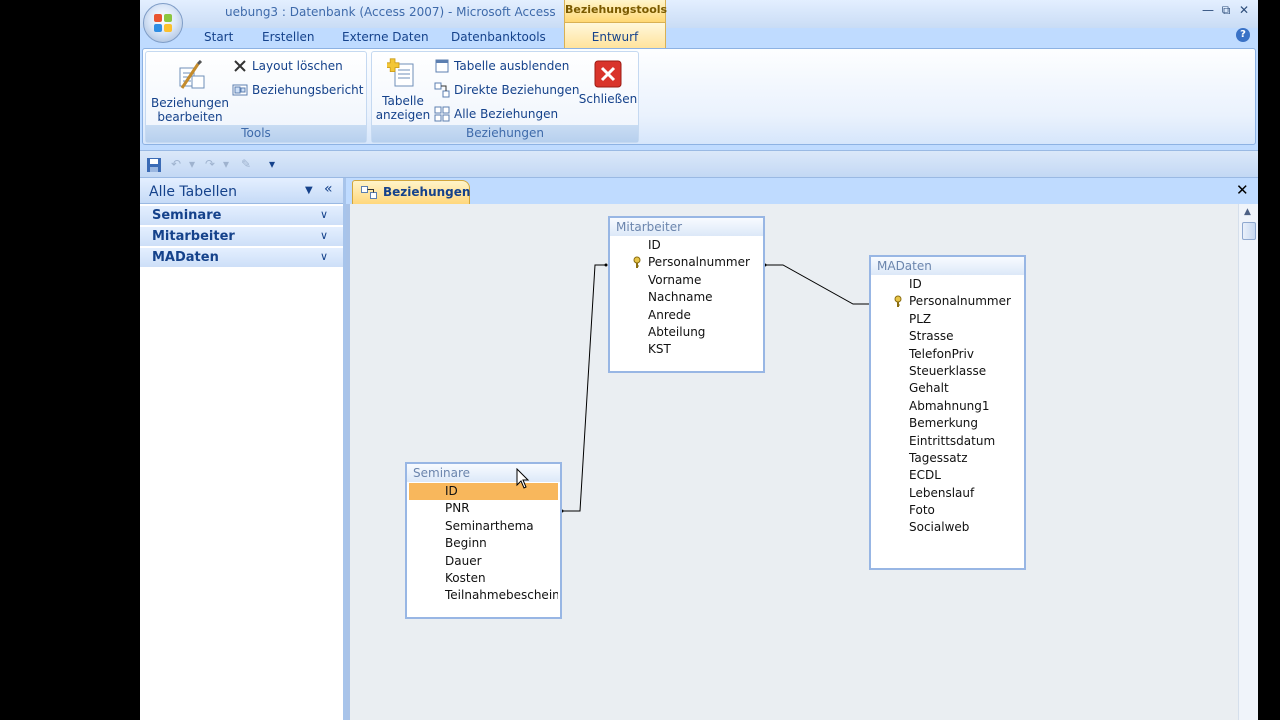 The height and width of the screenshot is (720, 1280). I want to click on quick-access-toolbar: ↶ ▾ ↷ ▾ ✎ ▾, so click(699, 164).